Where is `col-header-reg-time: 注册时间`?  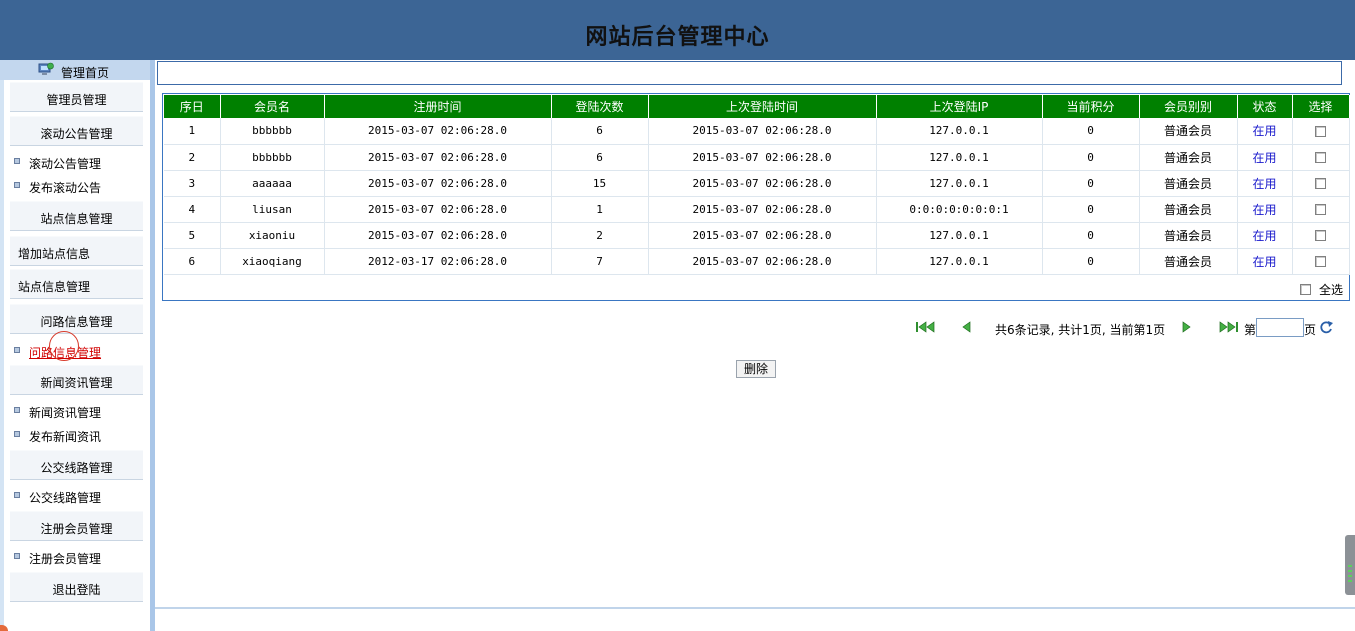
col-header-reg-time: 注册时间 is located at coordinates (438, 106).